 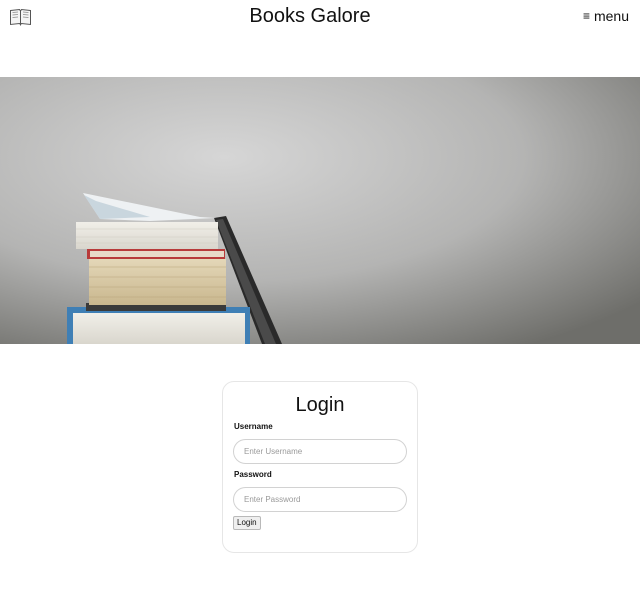 What do you see at coordinates (320, 467) in the screenshot?
I see `login-form: Login Username Password Login` at bounding box center [320, 467].